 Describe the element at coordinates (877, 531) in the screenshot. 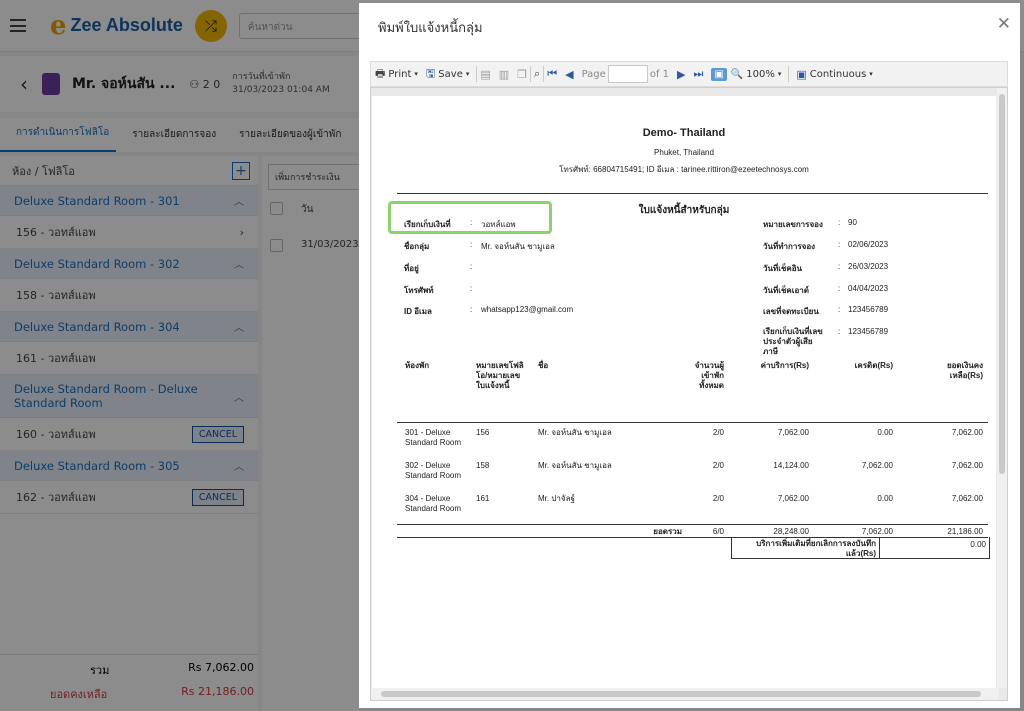

I see `total-credit: 7,062.00` at that location.